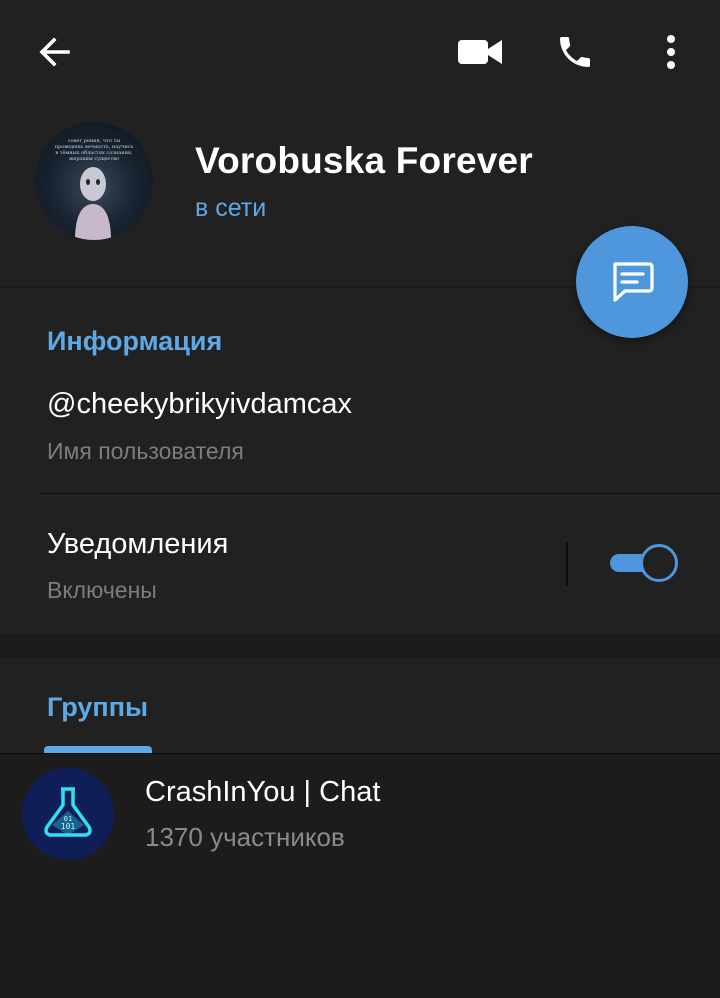 This screenshot has height=998, width=720. Describe the element at coordinates (135, 341) in the screenshot. I see `info-section-title: Информация` at that location.